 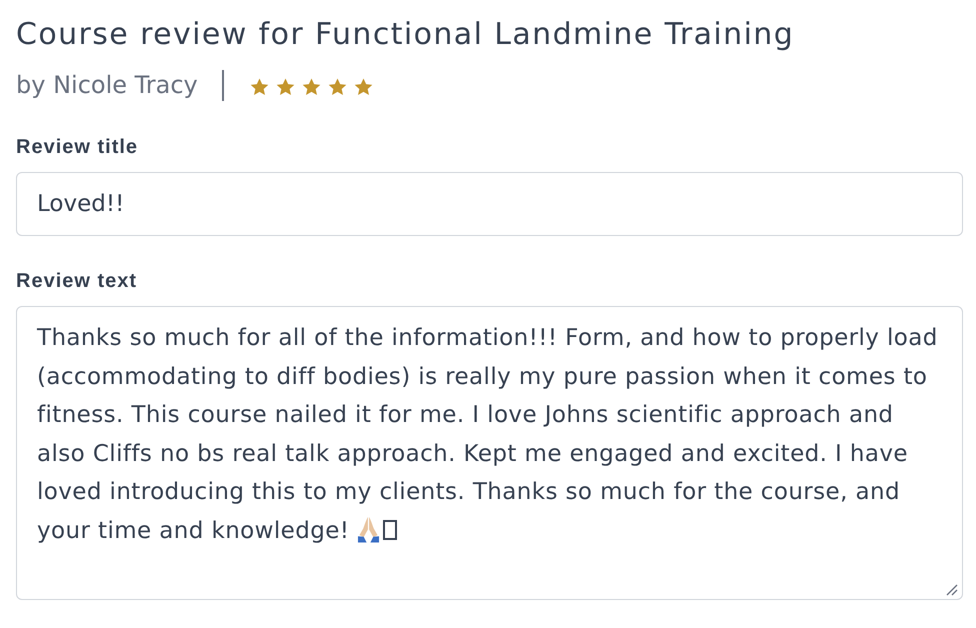 I want to click on author-name: by Nicole Tracy, so click(x=107, y=85).